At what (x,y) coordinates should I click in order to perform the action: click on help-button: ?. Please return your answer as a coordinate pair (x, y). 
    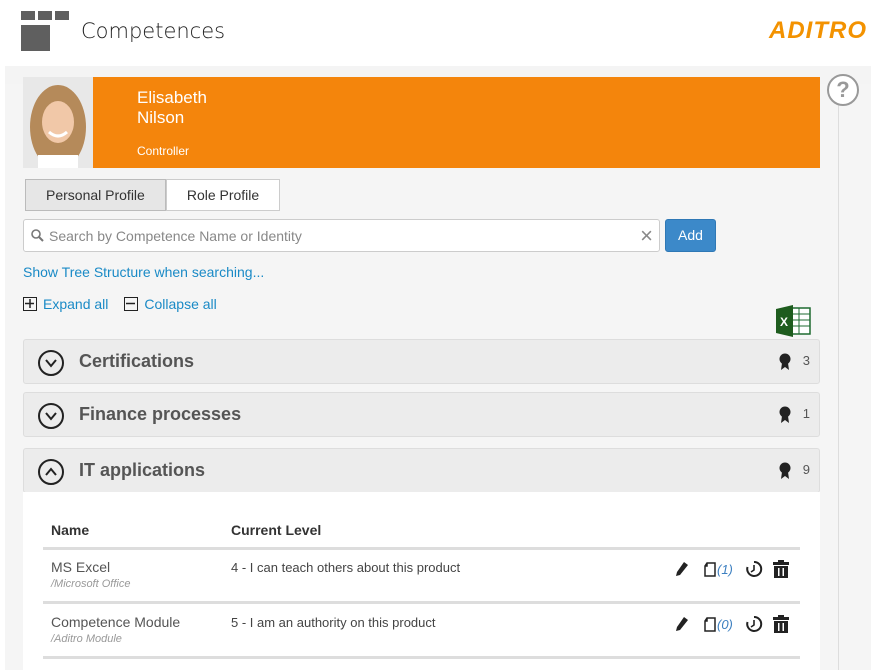
    Looking at the image, I should click on (843, 90).